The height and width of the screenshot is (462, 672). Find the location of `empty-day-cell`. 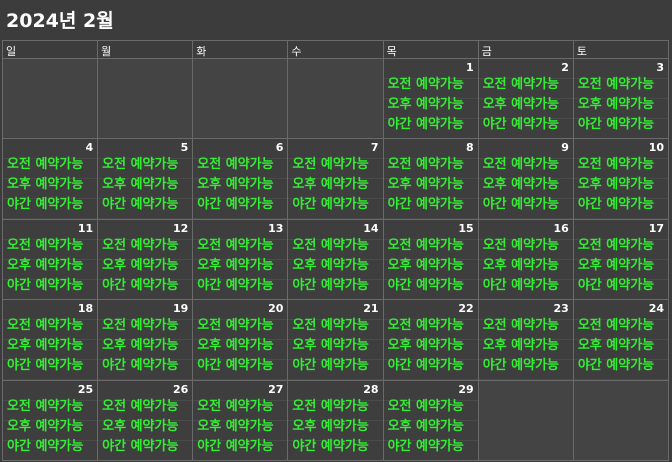

empty-day-cell is located at coordinates (336, 99).